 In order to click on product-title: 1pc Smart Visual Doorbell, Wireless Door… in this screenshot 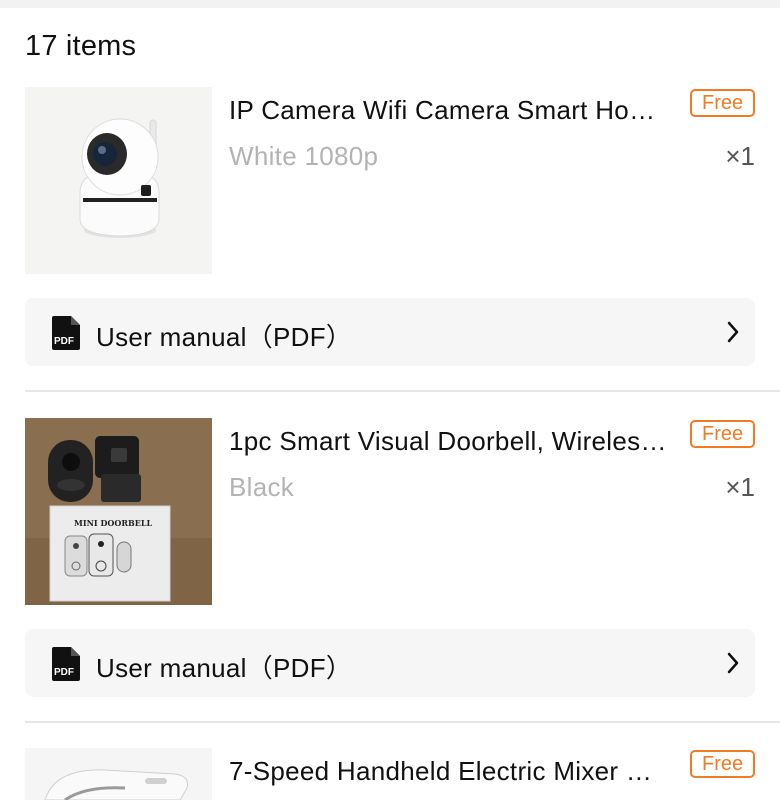, I will do `click(449, 441)`.